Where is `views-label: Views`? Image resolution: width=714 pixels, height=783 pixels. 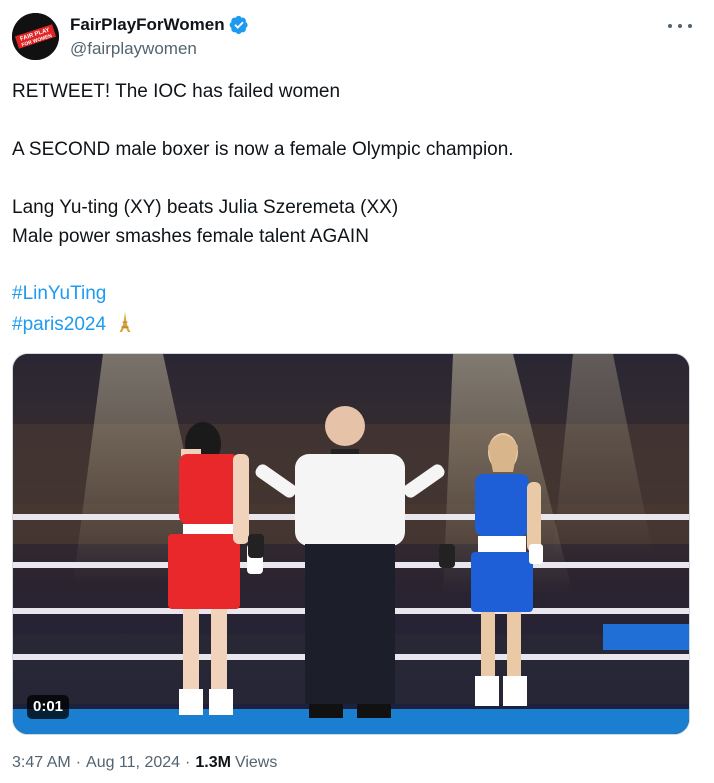
views-label: Views is located at coordinates (256, 762).